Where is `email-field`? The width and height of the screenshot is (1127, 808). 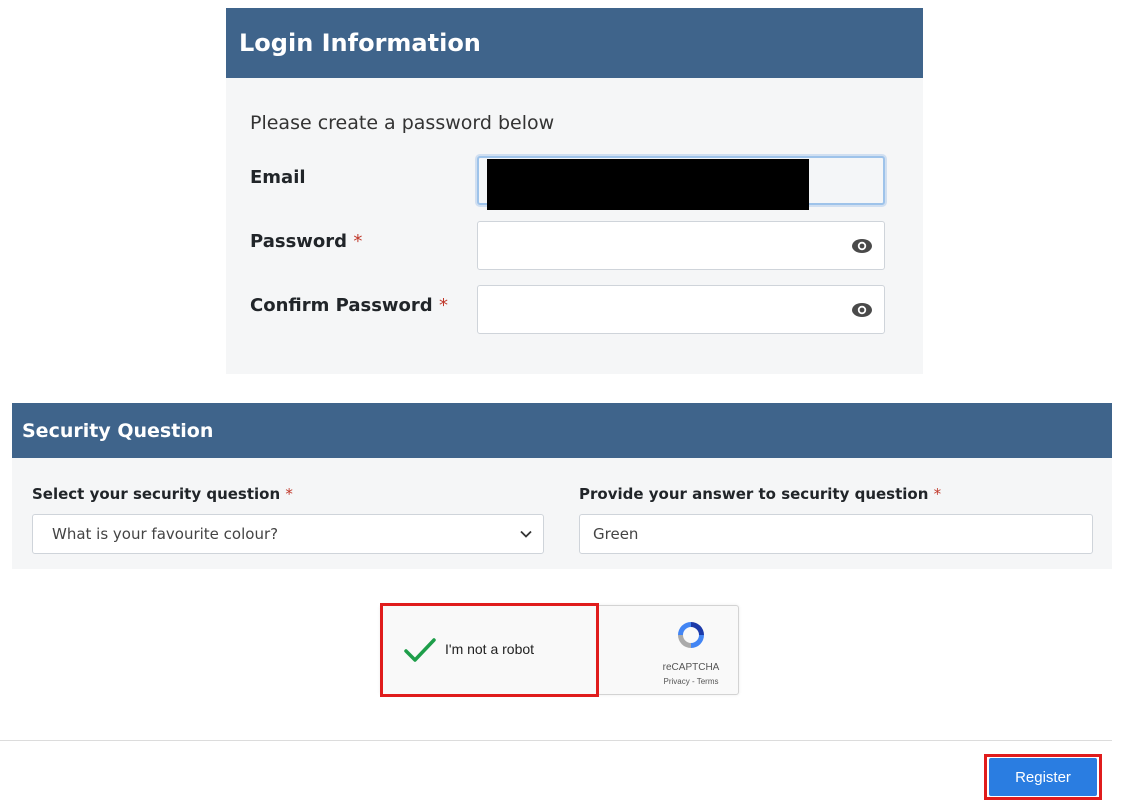 email-field is located at coordinates (681, 183).